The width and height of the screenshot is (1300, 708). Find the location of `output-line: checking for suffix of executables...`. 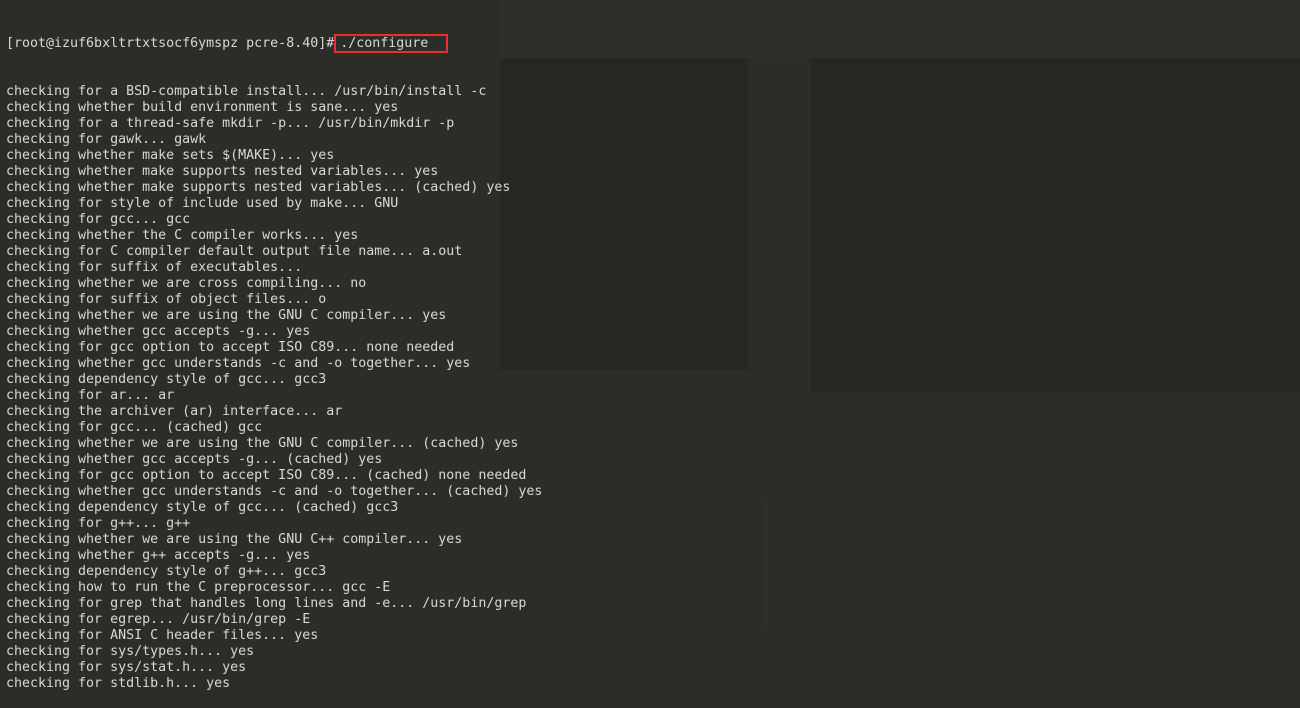

output-line: checking for suffix of executables... is located at coordinates (158, 267).